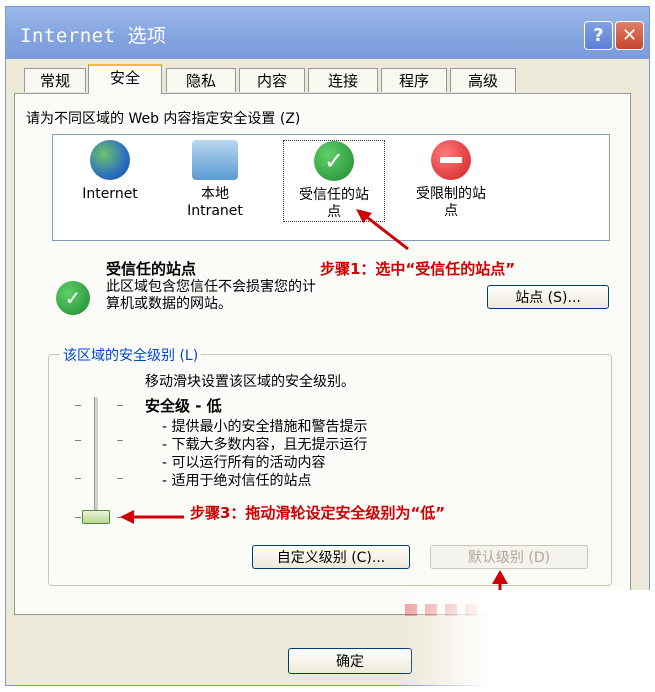 This screenshot has height=692, width=655. What do you see at coordinates (343, 80) in the screenshot?
I see `tab-connections: 连接` at bounding box center [343, 80].